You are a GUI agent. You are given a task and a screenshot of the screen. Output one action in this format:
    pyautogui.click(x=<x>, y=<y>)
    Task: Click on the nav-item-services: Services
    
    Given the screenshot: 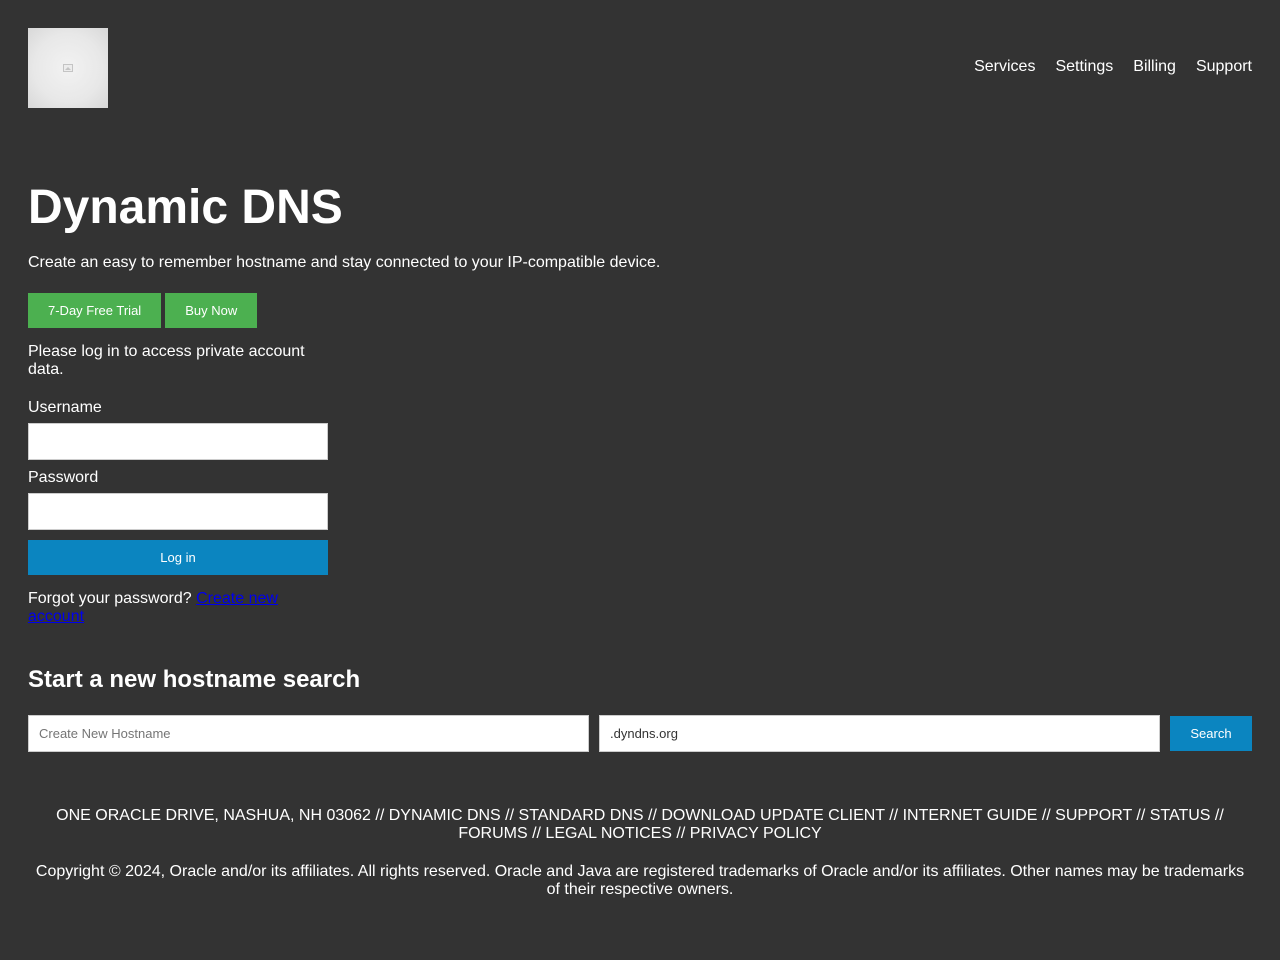 What is the action you would take?
    pyautogui.click(x=1004, y=67)
    